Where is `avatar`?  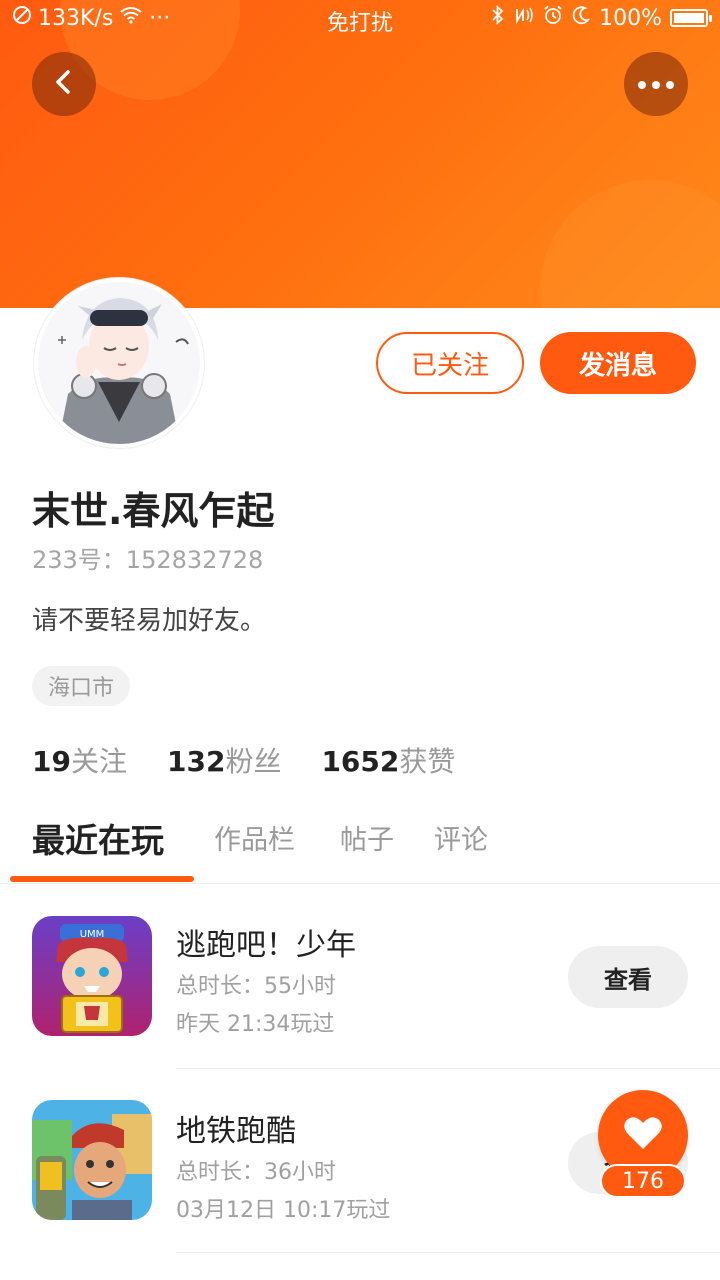
avatar is located at coordinates (119, 363).